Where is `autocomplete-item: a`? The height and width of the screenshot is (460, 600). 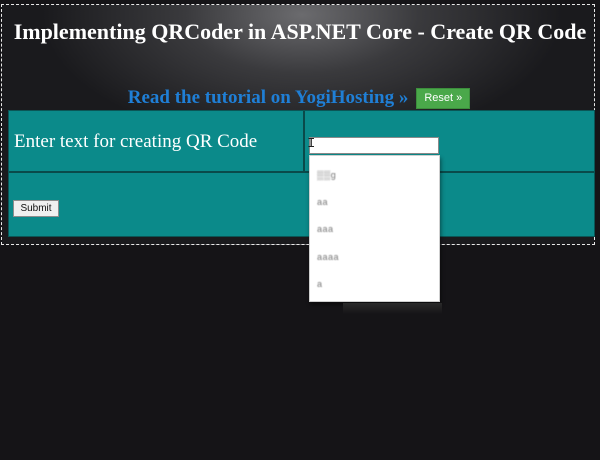 autocomplete-item: a is located at coordinates (320, 286).